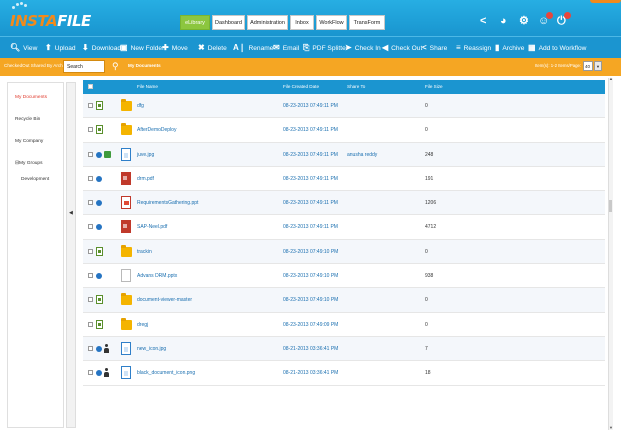 This screenshot has width=621, height=444. What do you see at coordinates (101, 48) in the screenshot?
I see `download-button: ⬇ Download` at bounding box center [101, 48].